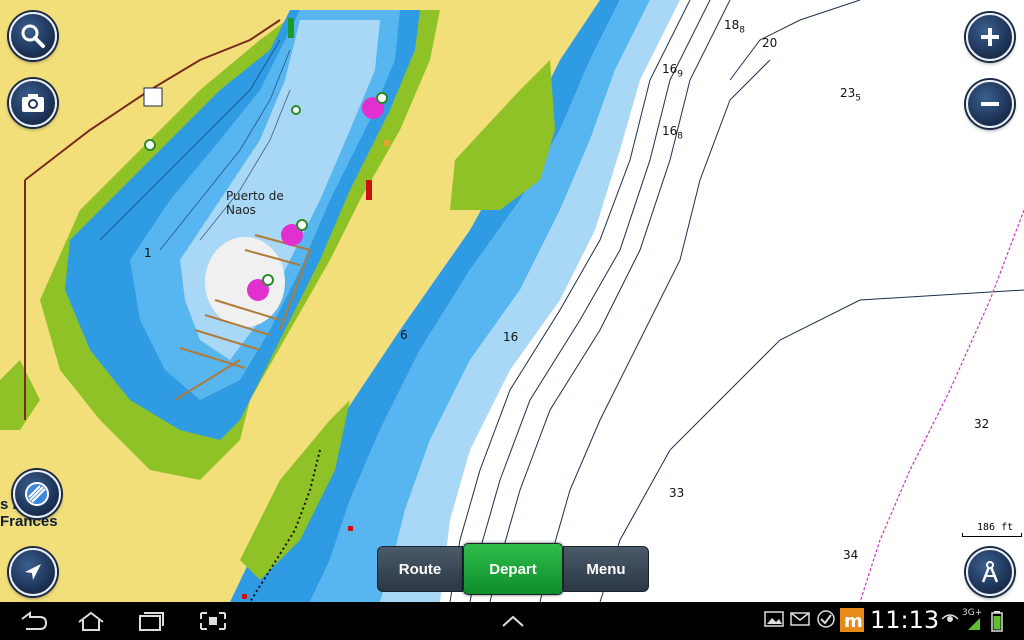 The height and width of the screenshot is (640, 1024). I want to click on system-bar: m 11:13 3G+, so click(512, 621).